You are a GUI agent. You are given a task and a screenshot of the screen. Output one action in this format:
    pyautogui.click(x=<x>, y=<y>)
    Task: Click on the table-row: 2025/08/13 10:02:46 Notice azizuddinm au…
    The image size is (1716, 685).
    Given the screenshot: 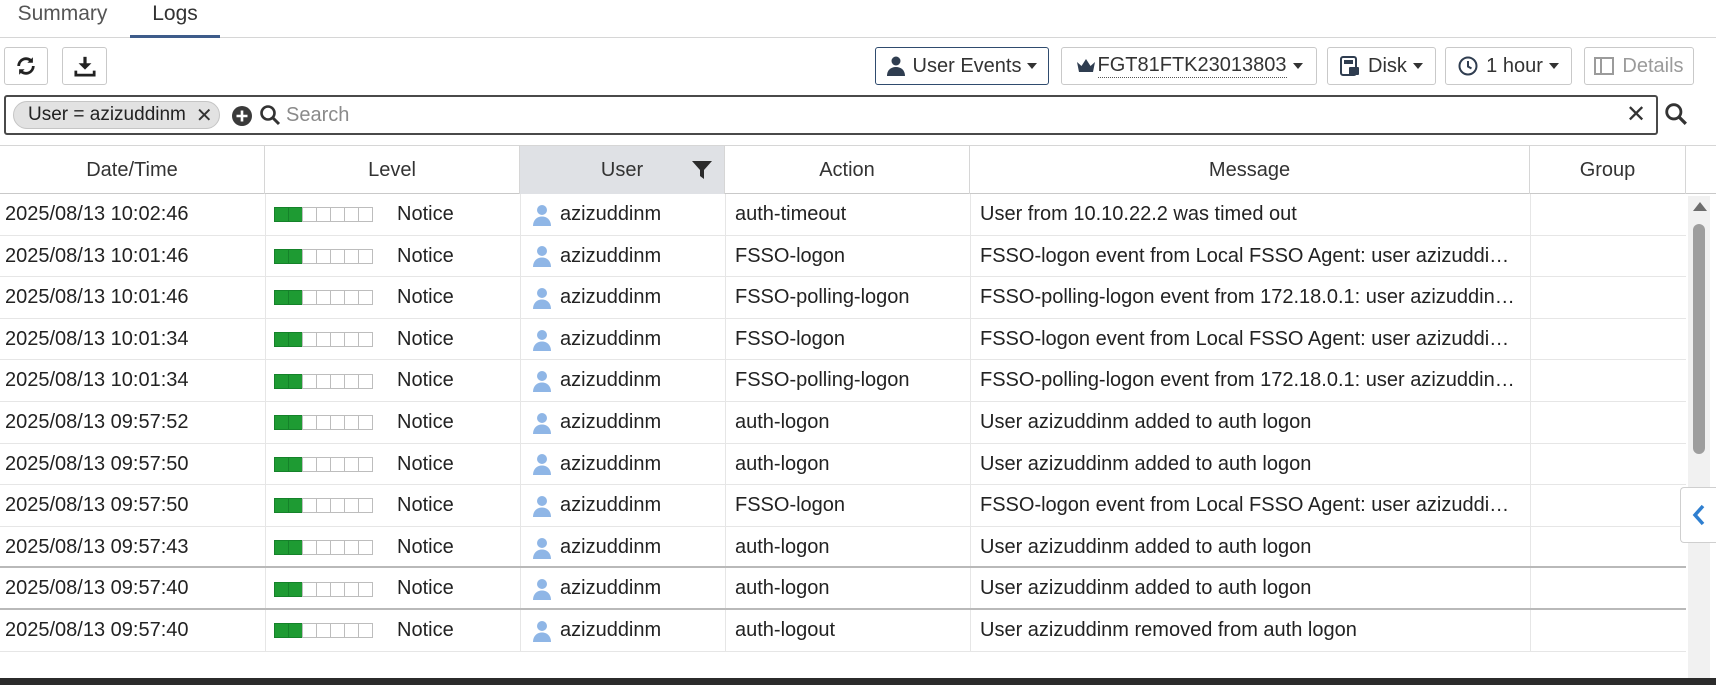 What is the action you would take?
    pyautogui.click(x=843, y=215)
    